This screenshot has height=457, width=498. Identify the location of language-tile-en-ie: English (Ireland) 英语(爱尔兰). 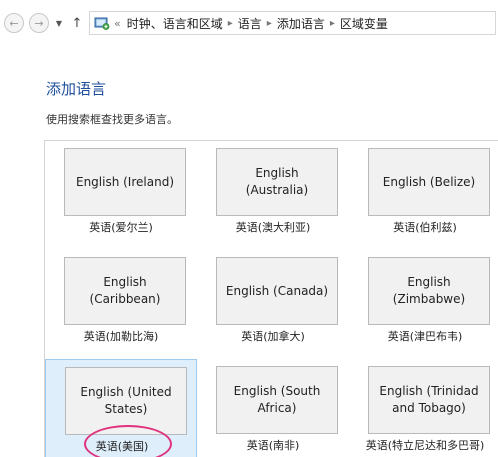
(121, 194).